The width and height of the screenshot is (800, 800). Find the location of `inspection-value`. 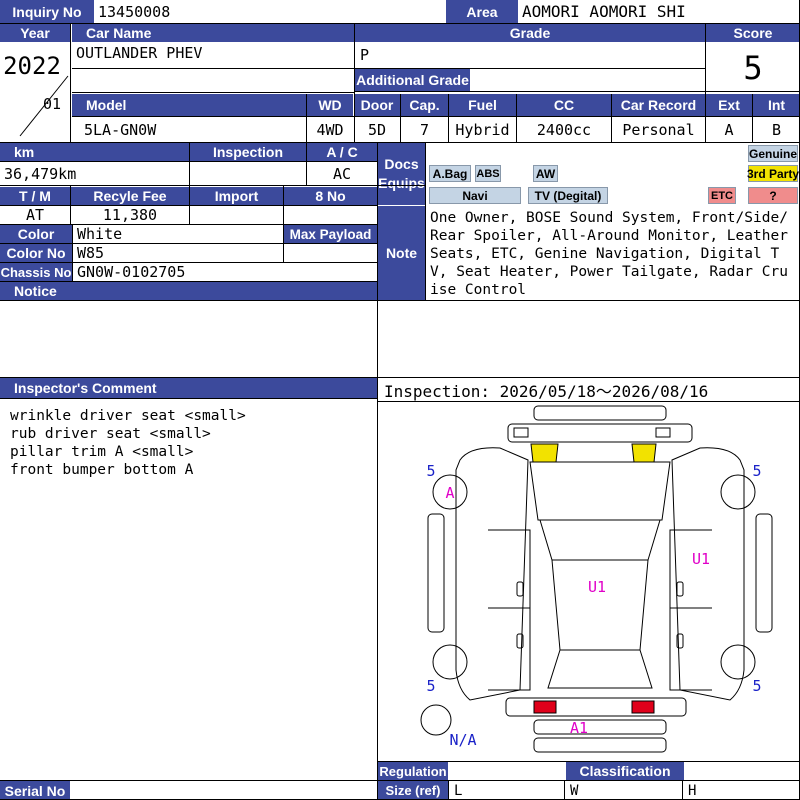

inspection-value is located at coordinates (248, 174).